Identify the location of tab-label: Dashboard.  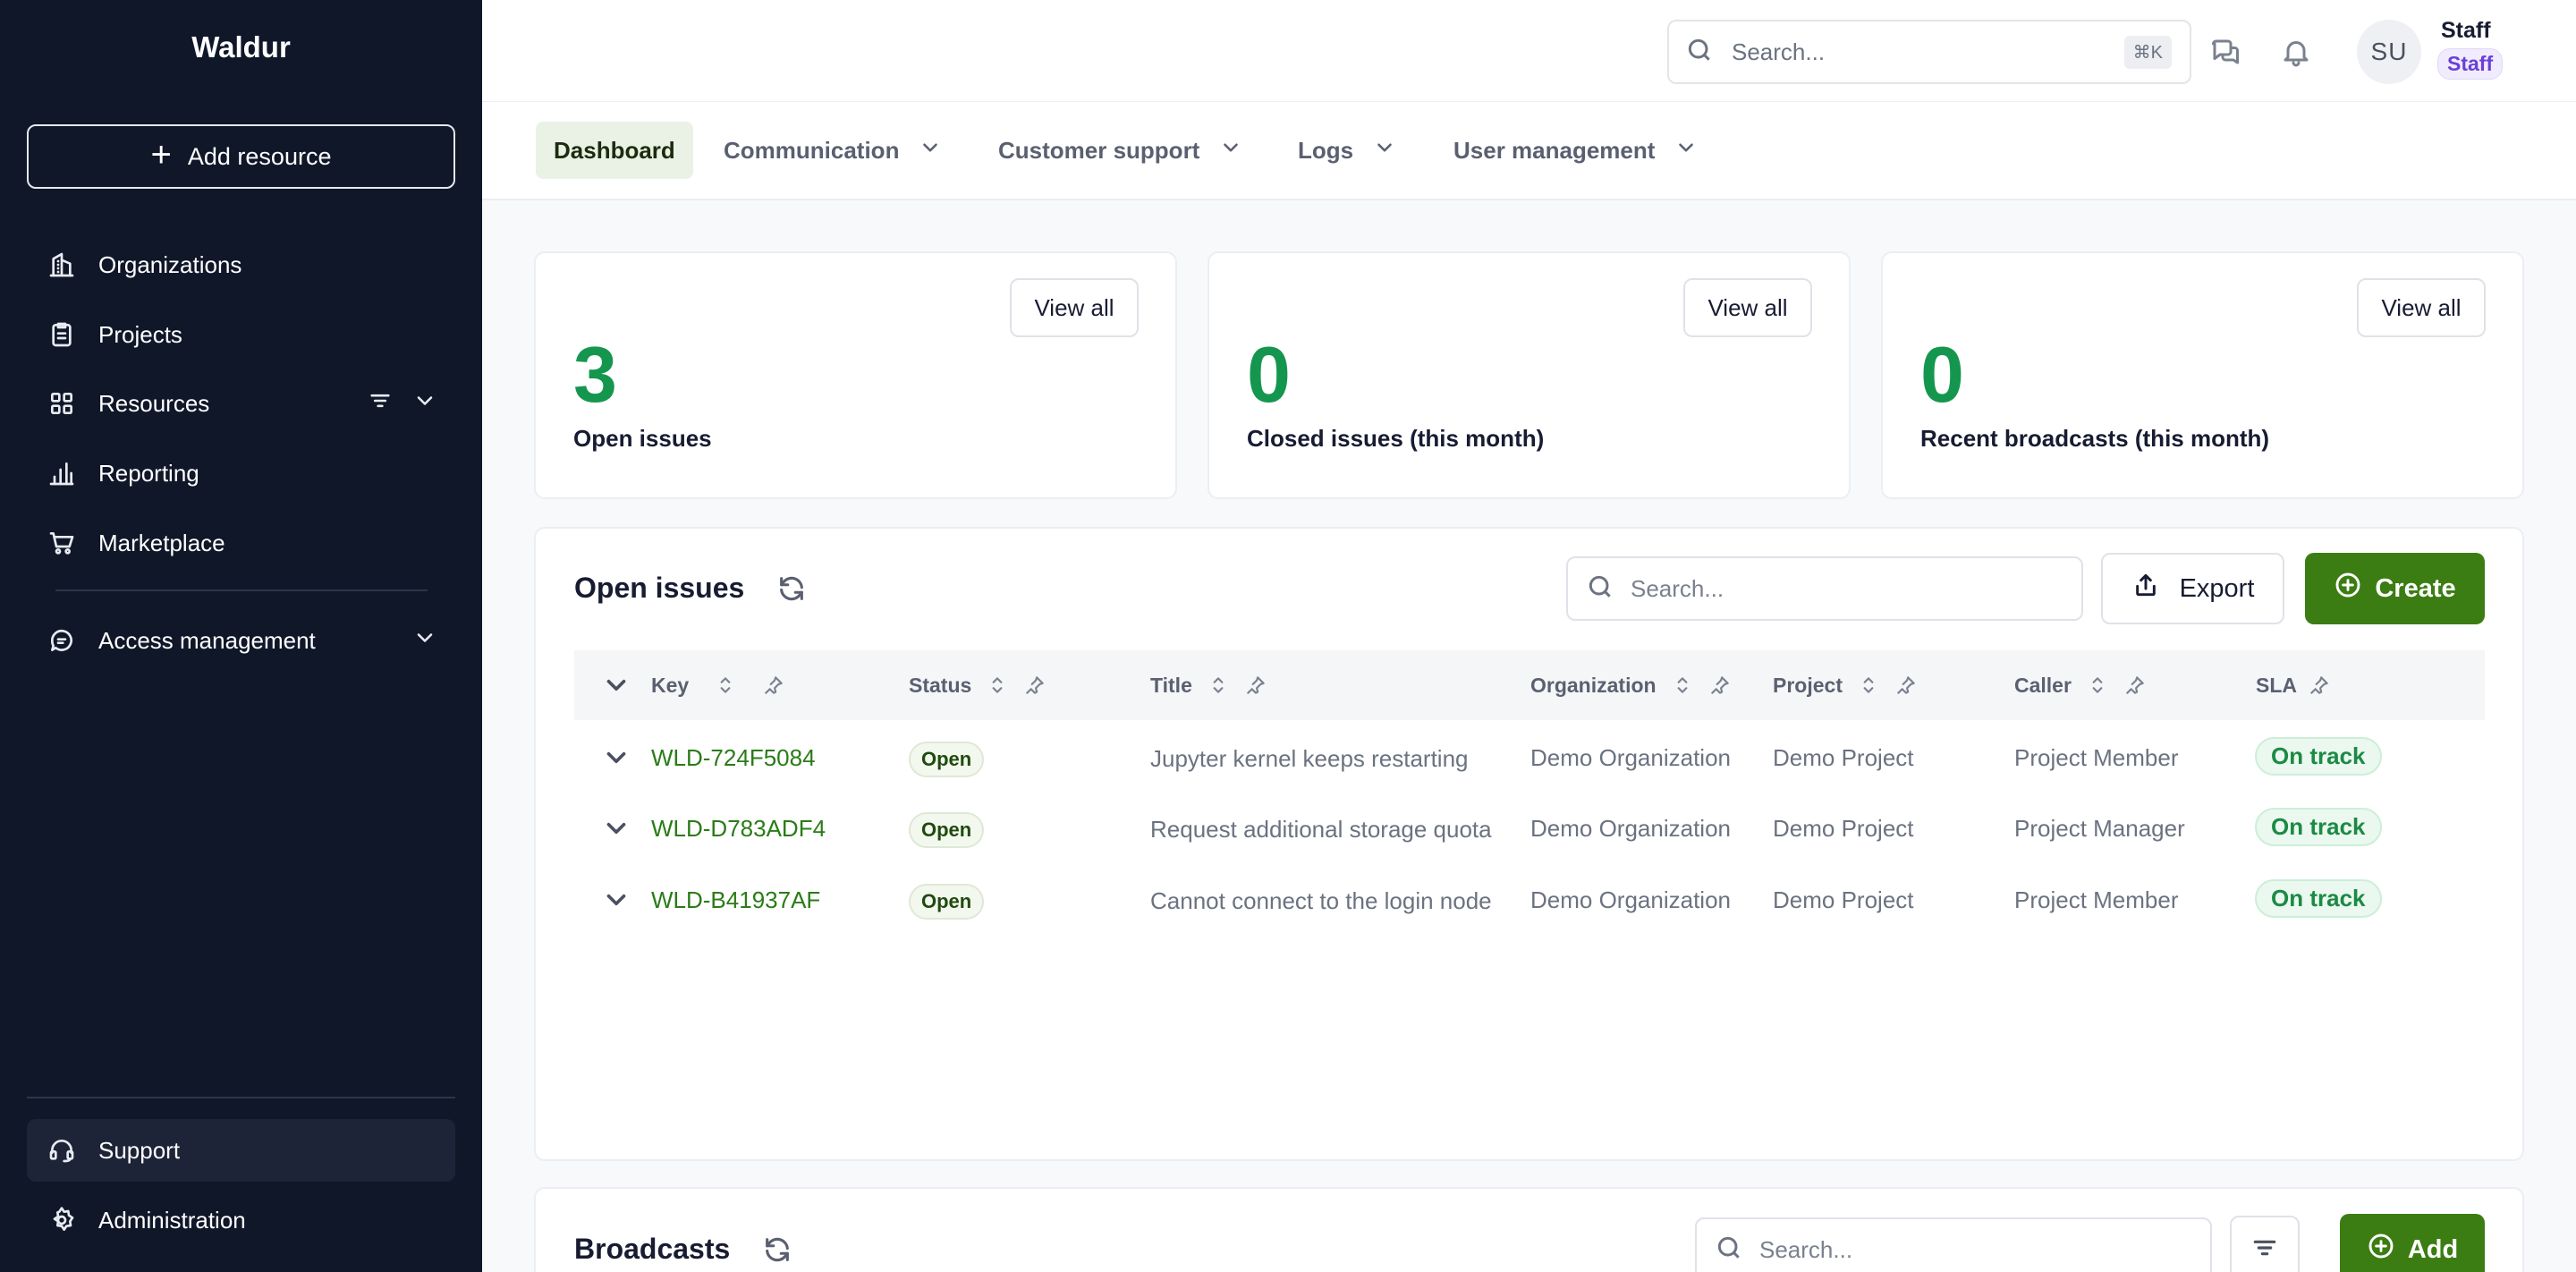
(614, 150).